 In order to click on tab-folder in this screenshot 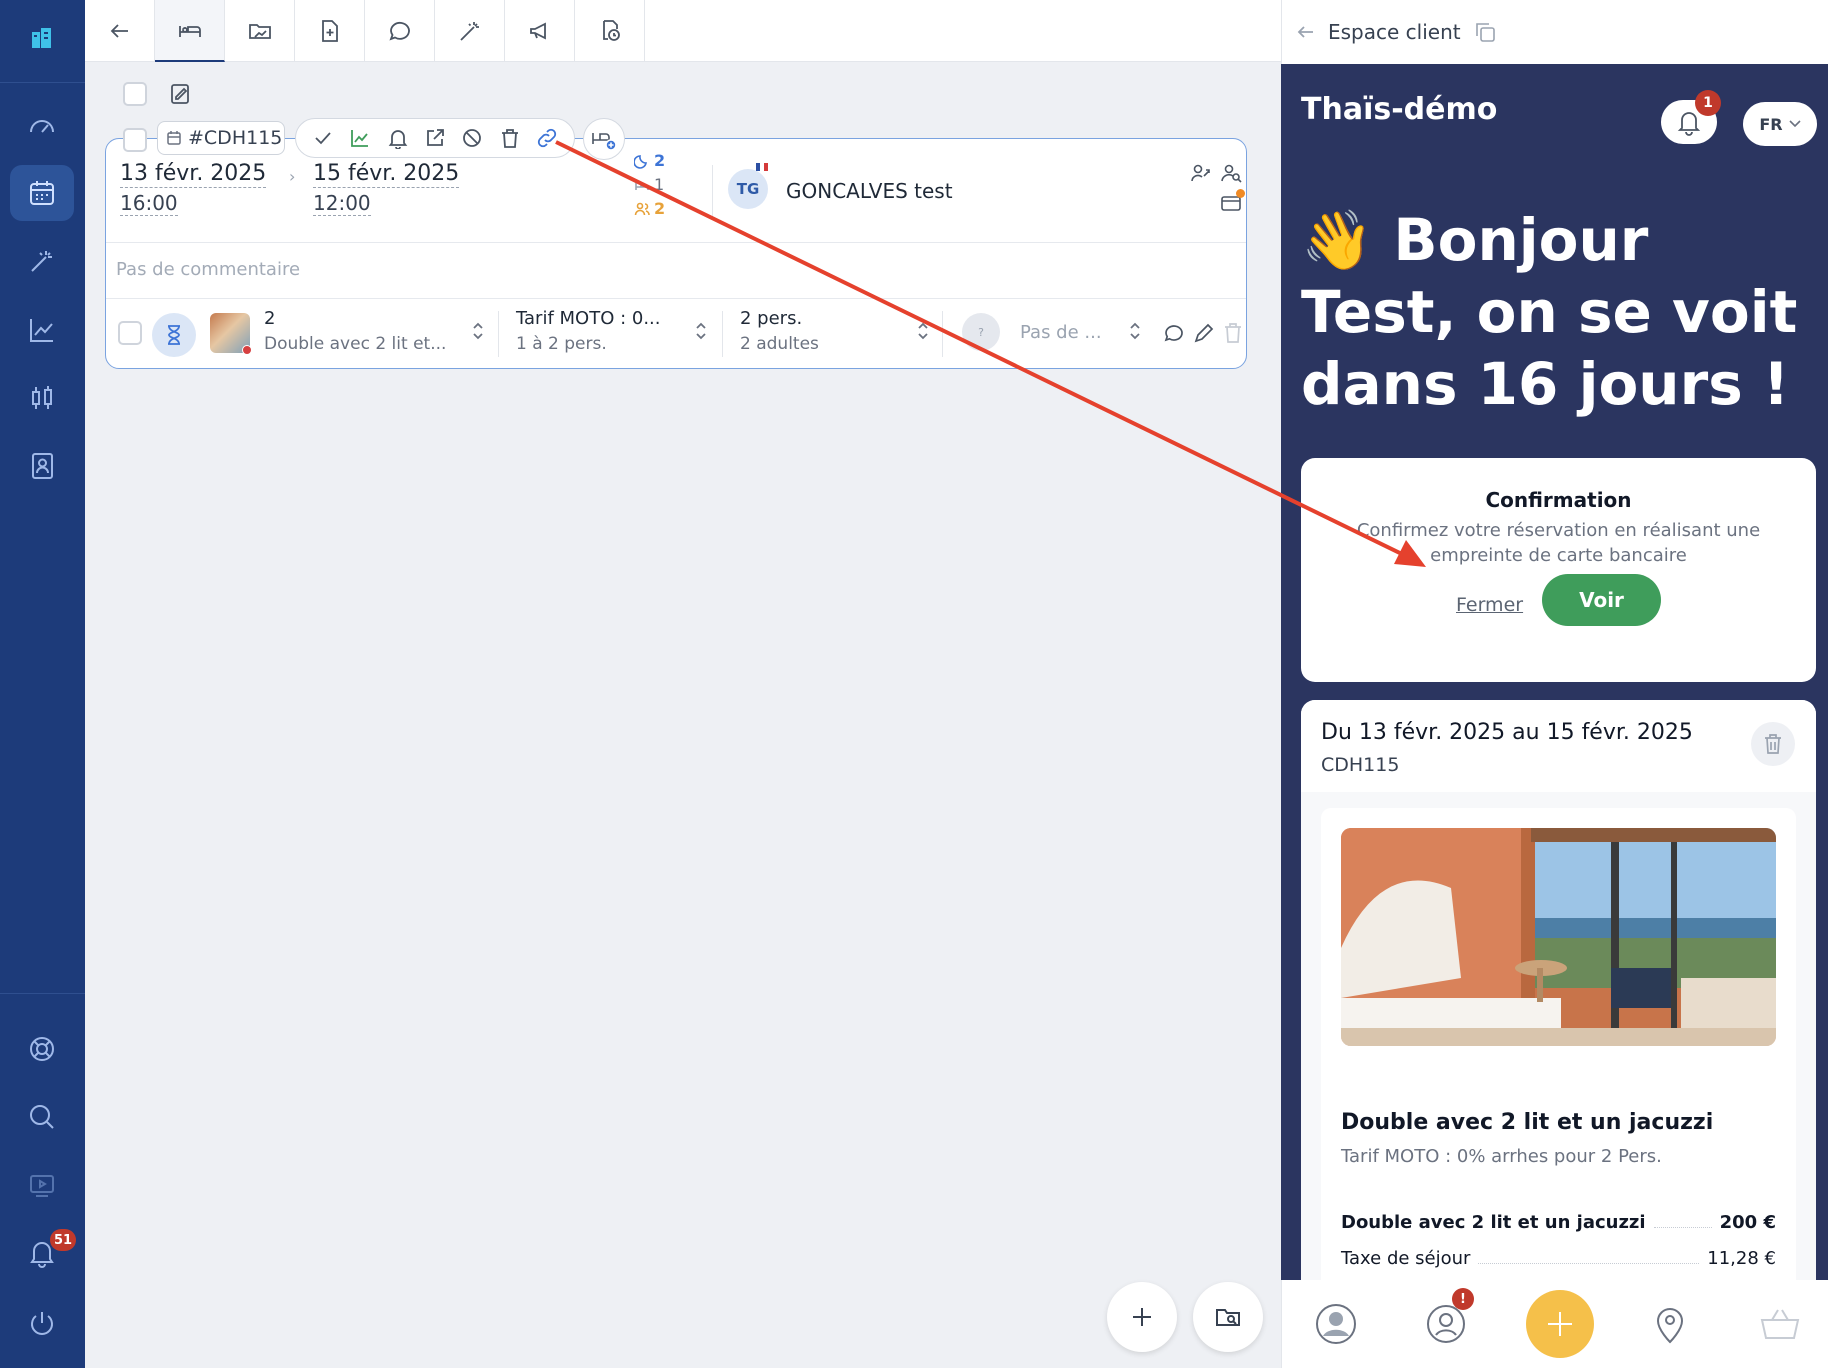, I will do `click(260, 31)`.